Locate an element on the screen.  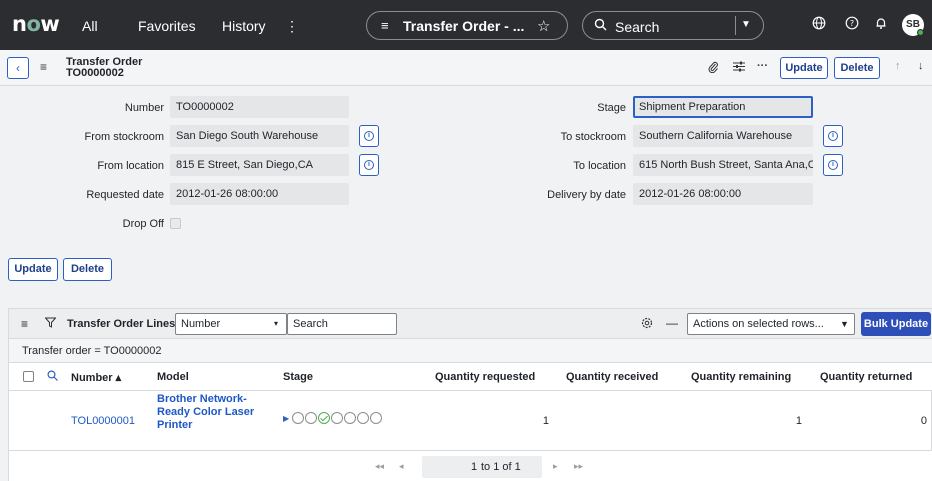
from-location-field: 815 E Street, San Diego,CA is located at coordinates (259, 165).